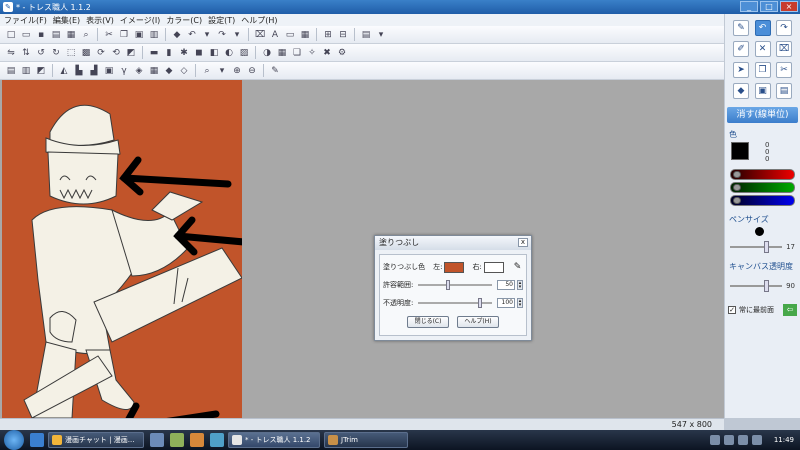 This screenshot has height=450, width=800. I want to click on pen-tool-icon: ✎, so click(741, 28).